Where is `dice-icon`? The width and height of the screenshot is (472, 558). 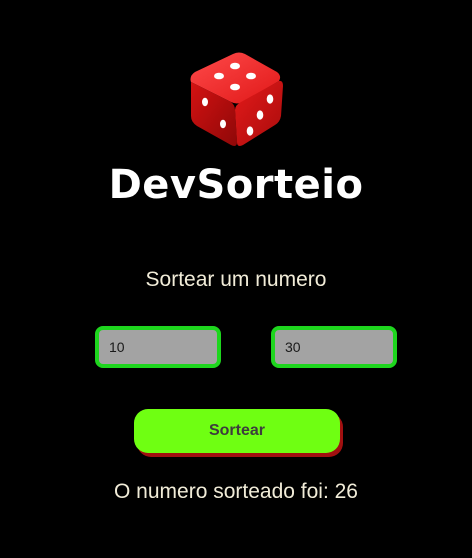 dice-icon is located at coordinates (236, 99).